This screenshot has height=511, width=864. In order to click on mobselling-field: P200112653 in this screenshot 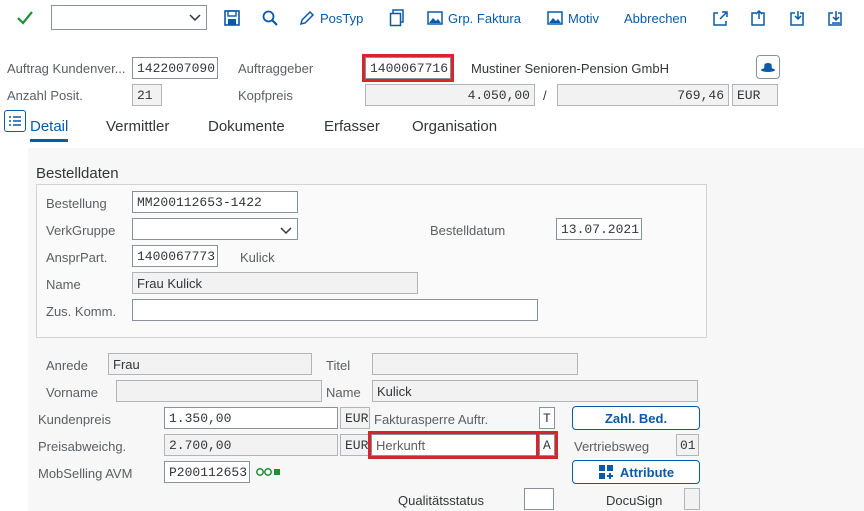, I will do `click(207, 472)`.